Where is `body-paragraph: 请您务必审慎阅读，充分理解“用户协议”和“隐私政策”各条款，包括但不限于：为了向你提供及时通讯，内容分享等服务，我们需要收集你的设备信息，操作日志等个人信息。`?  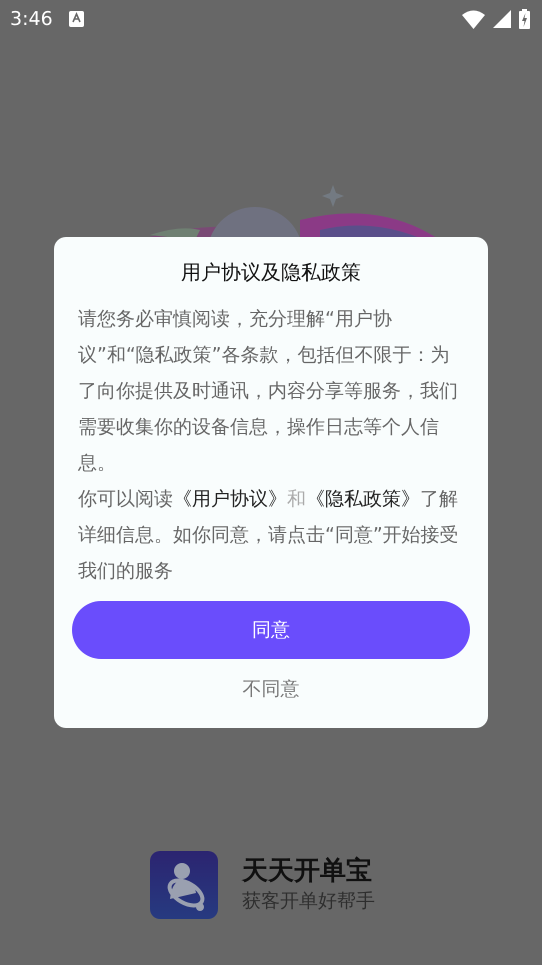 body-paragraph: 请您务必审慎阅读，充分理解“用户协议”和“隐私政策”各条款，包括但不限于：为了向你提供及时通讯，内容分享等服务，我们需要收集你的设备信息，操作日志等个人信息。 is located at coordinates (268, 391).